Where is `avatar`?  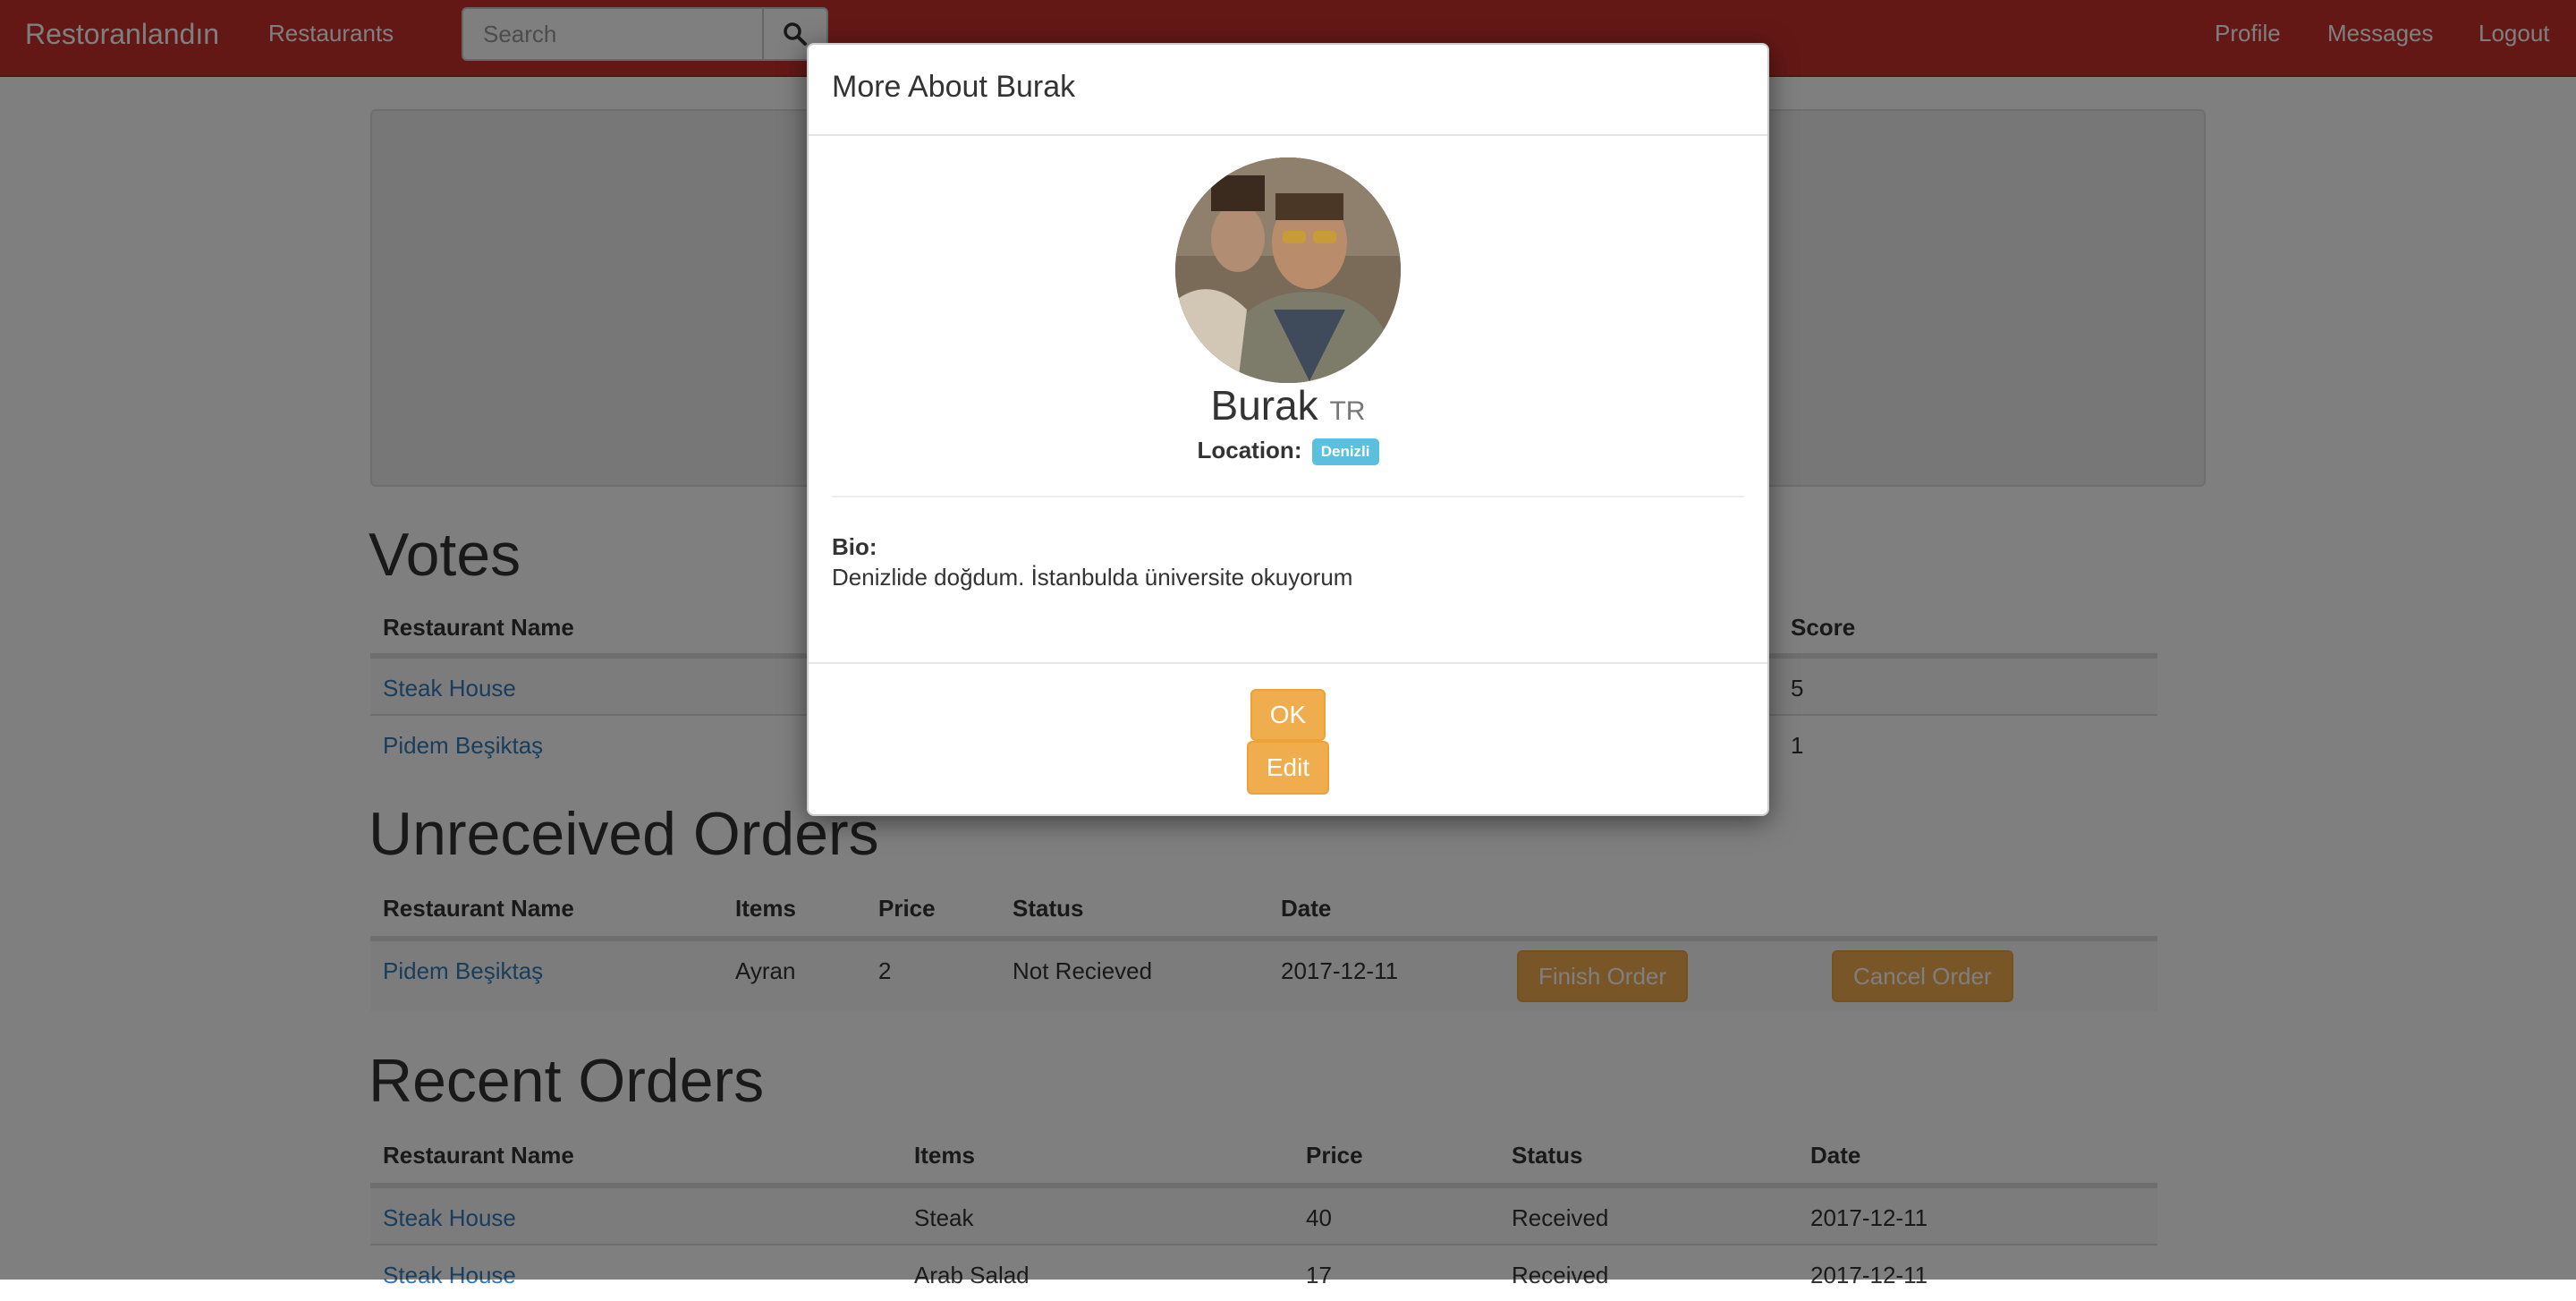 avatar is located at coordinates (1288, 270).